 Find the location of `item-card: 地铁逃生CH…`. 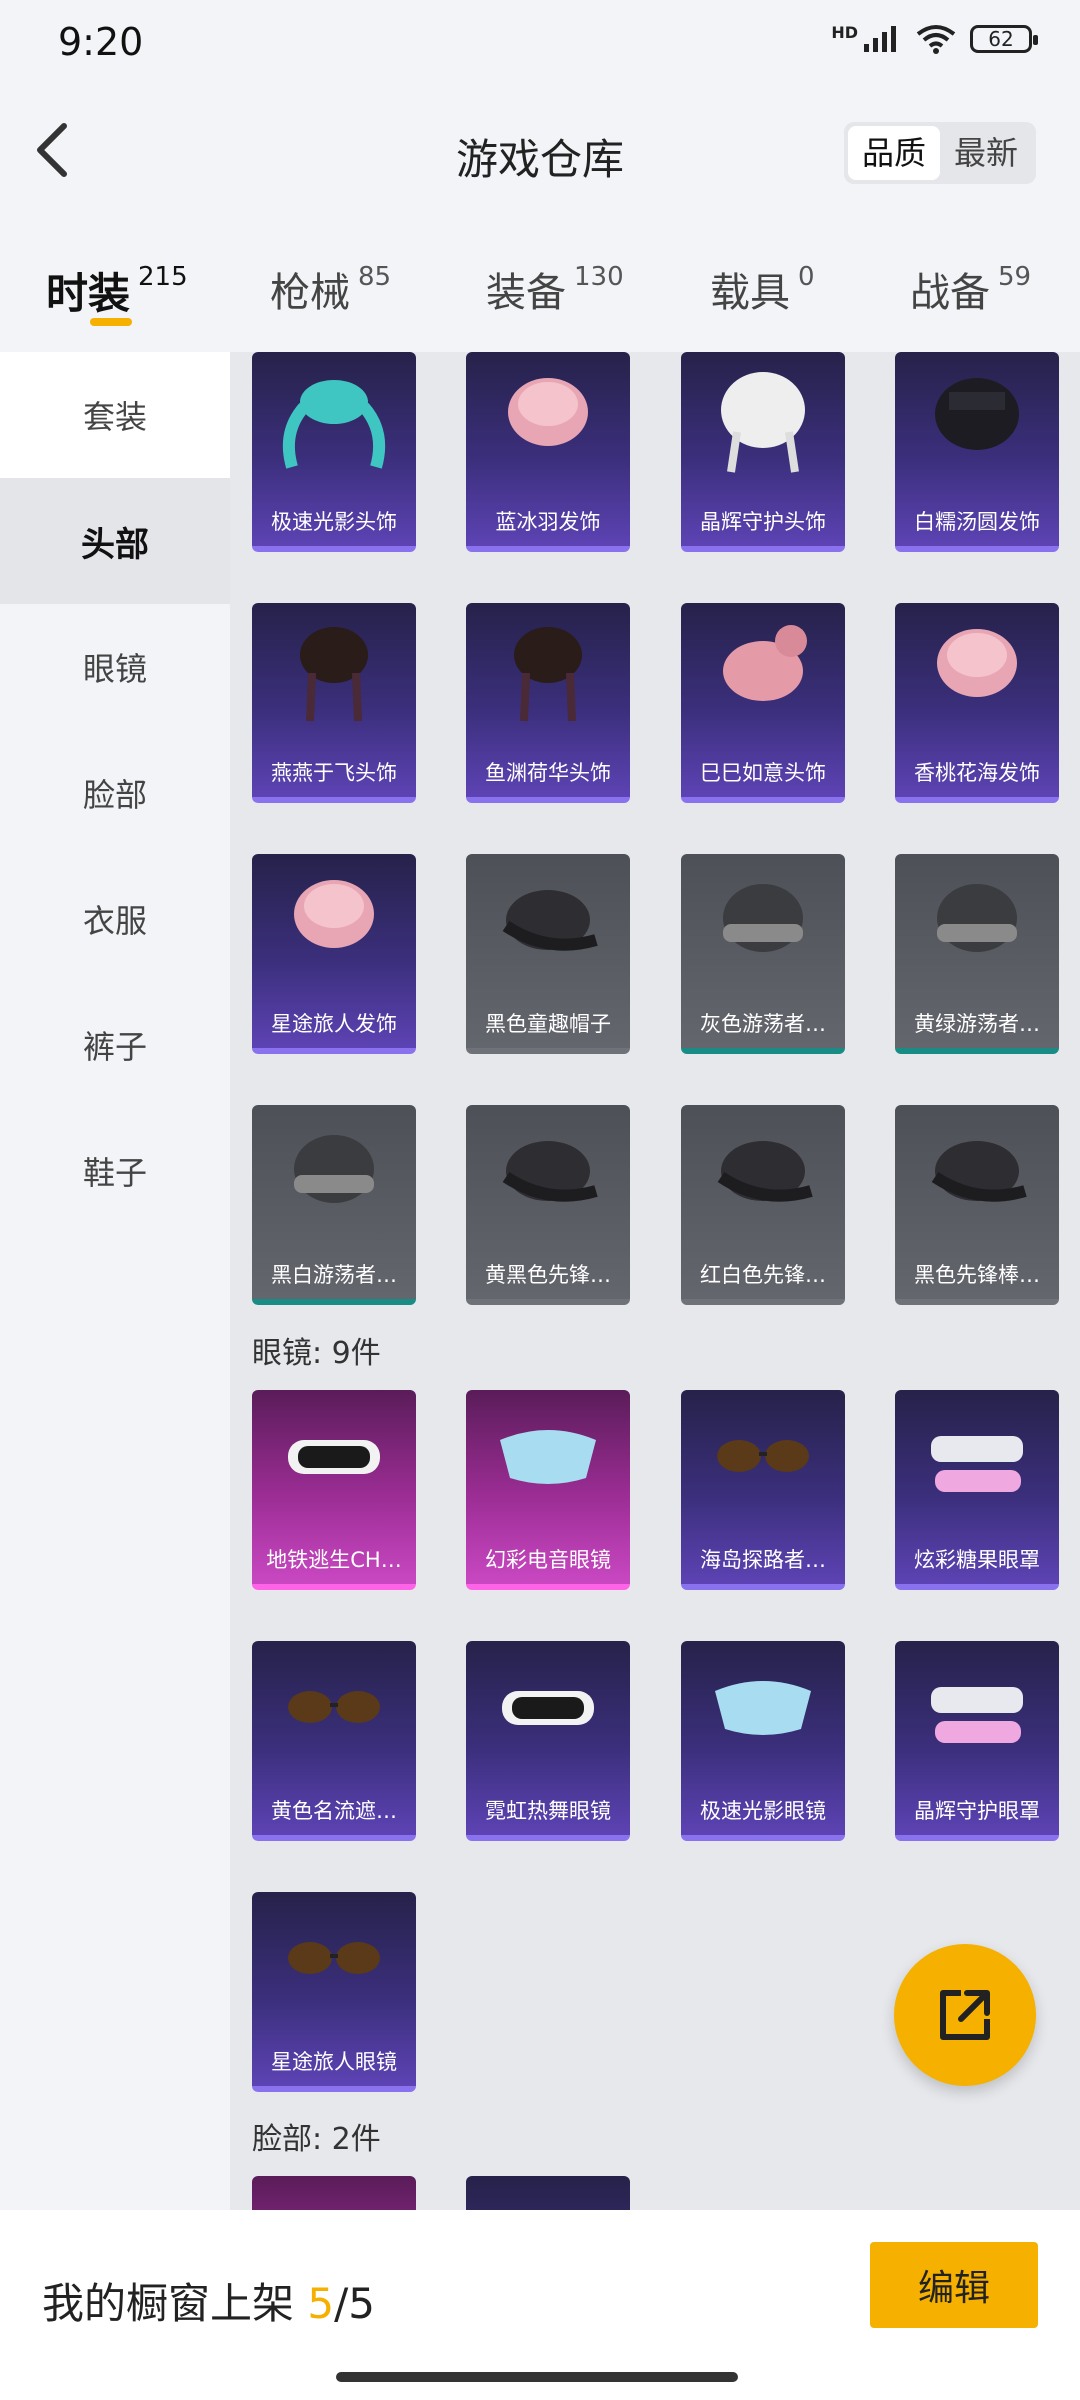

item-card: 地铁逃生CH… is located at coordinates (334, 1490).